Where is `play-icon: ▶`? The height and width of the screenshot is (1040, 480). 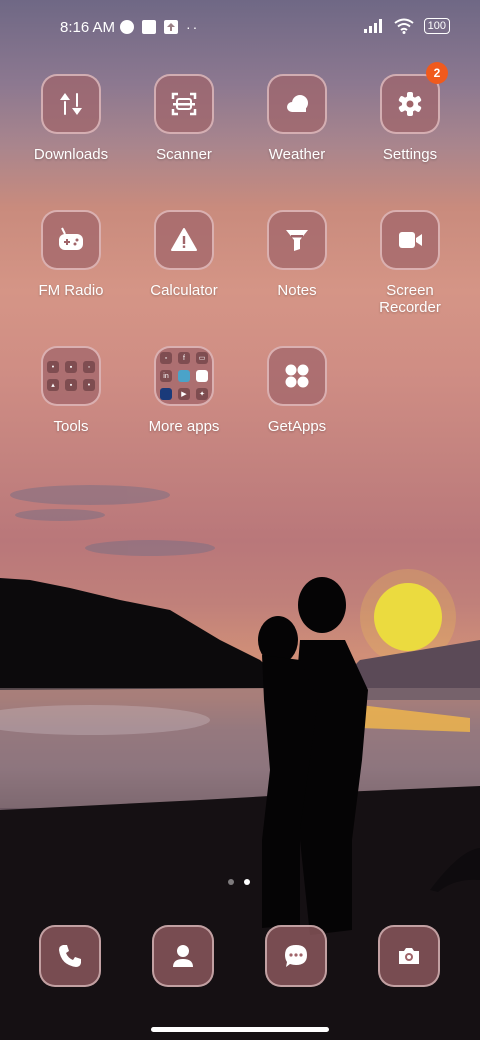
play-icon: ▶ is located at coordinates (184, 394).